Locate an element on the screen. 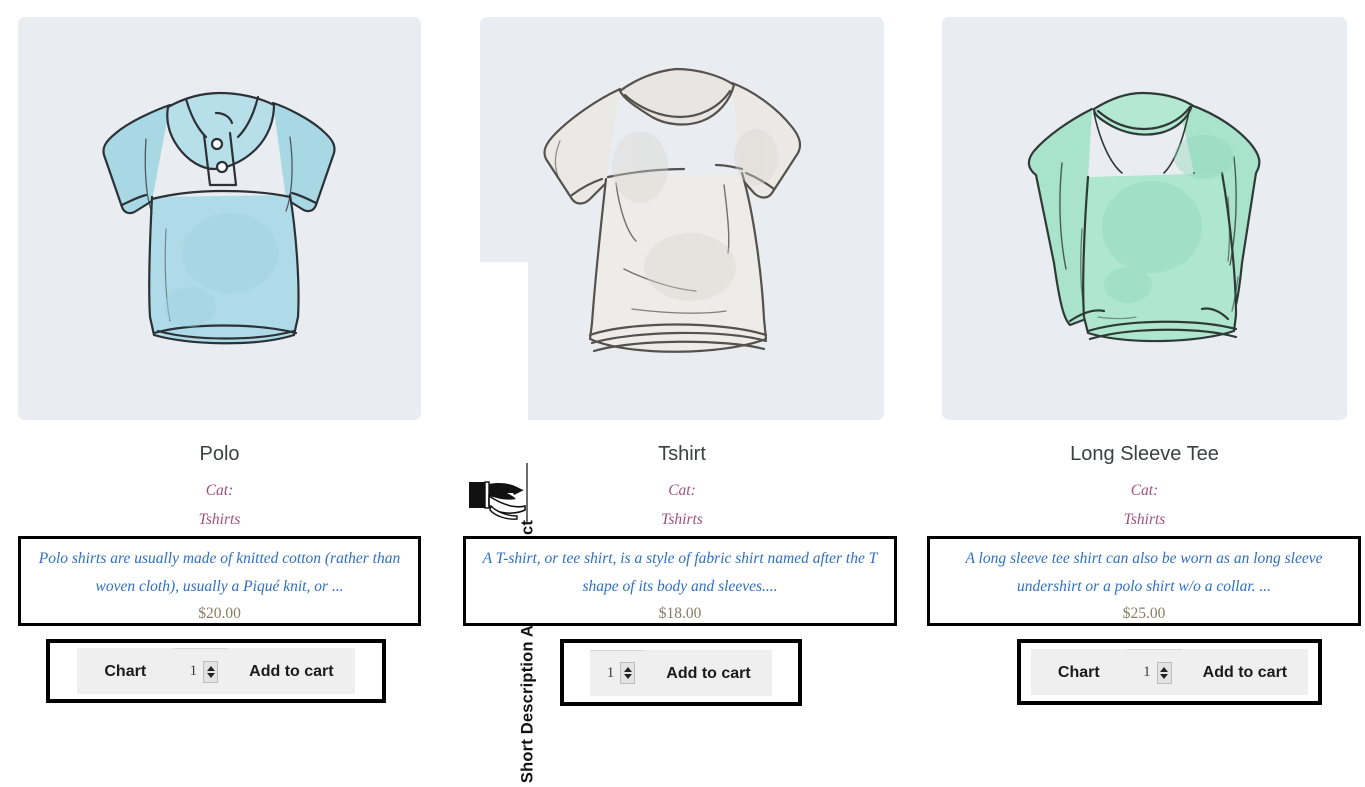 The height and width of the screenshot is (787, 1365). product-card-tshirt: Tshirt Cat: Tshirts is located at coordinates (682, 487).